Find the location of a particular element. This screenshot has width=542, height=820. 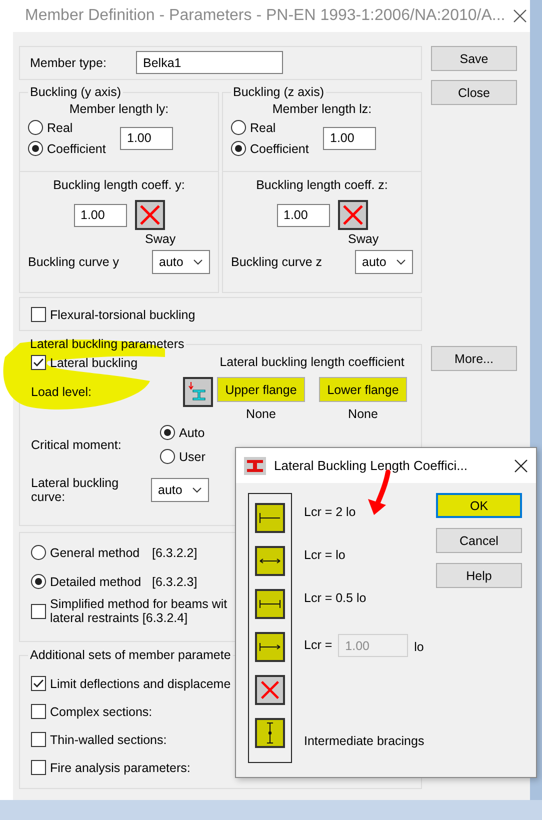

checkbox-label: Limit deflections and displaceme is located at coordinates (140, 683).